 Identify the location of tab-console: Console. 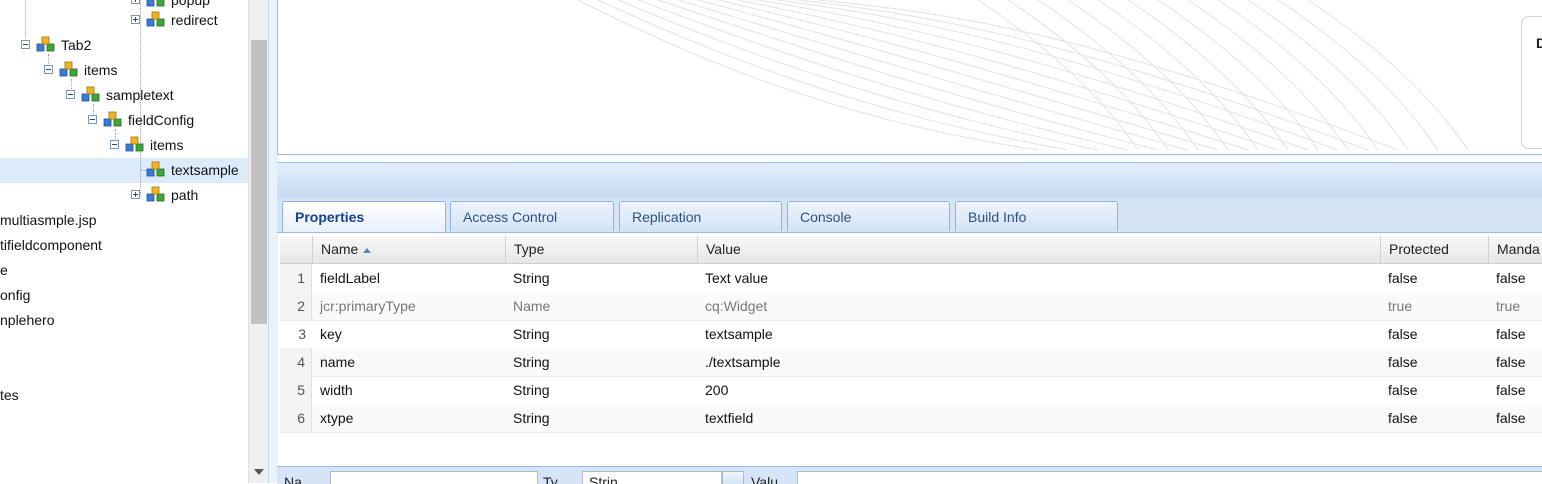
(868, 216).